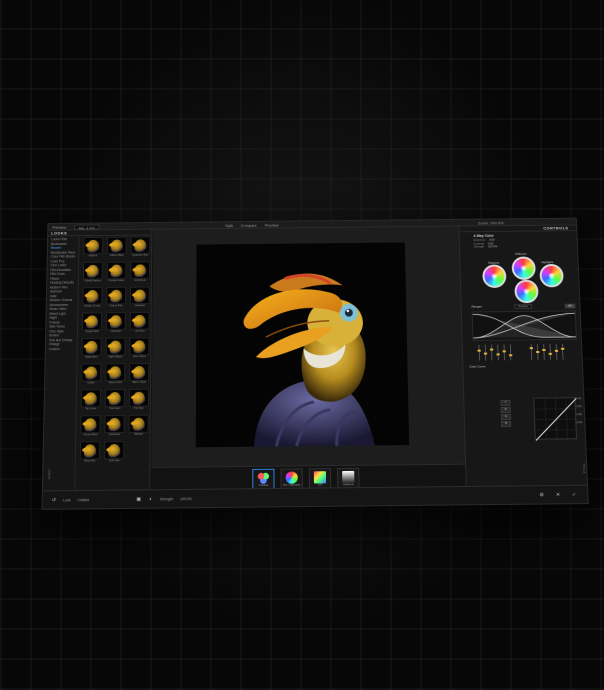 The width and height of the screenshot is (604, 690). I want to click on tool-lut: LUT, so click(320, 478).